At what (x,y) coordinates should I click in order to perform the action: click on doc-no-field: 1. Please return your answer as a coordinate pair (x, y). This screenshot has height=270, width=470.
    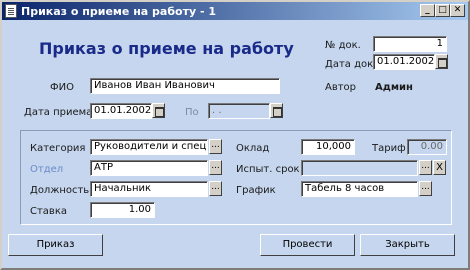
    Looking at the image, I should click on (410, 44).